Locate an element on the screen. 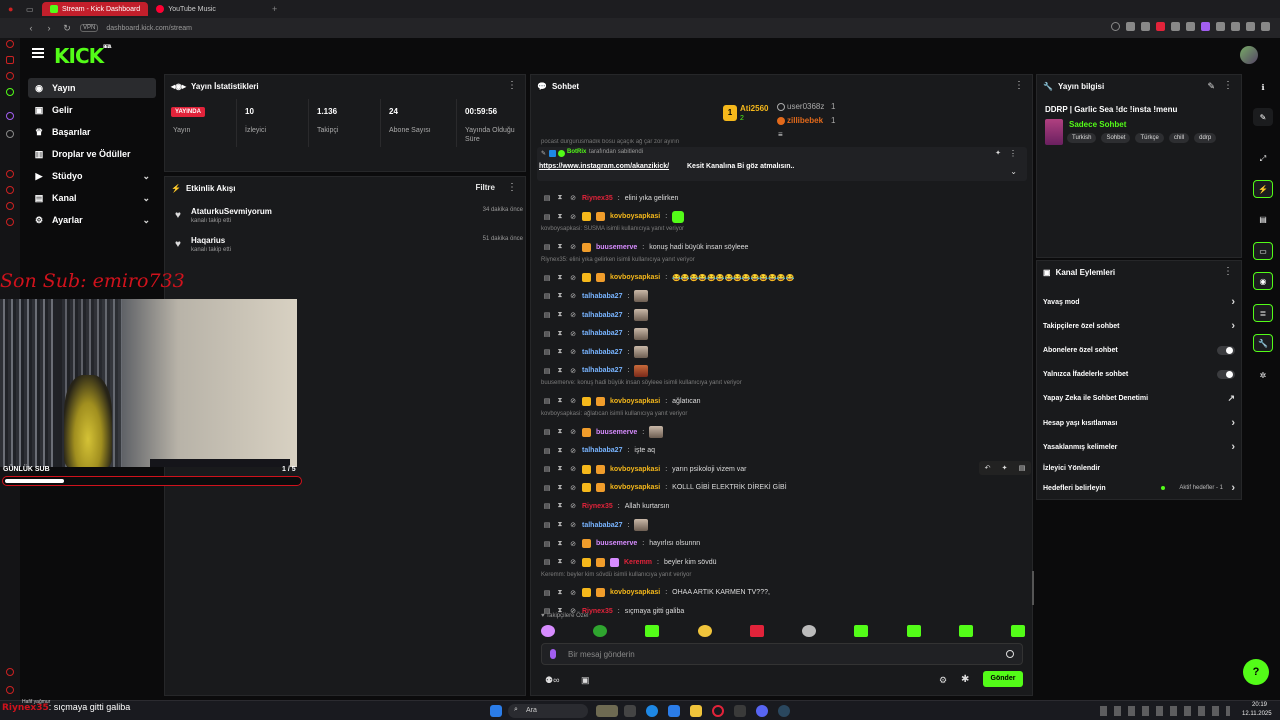 This screenshot has height=720, width=1280. system-tray is located at coordinates (1165, 711).